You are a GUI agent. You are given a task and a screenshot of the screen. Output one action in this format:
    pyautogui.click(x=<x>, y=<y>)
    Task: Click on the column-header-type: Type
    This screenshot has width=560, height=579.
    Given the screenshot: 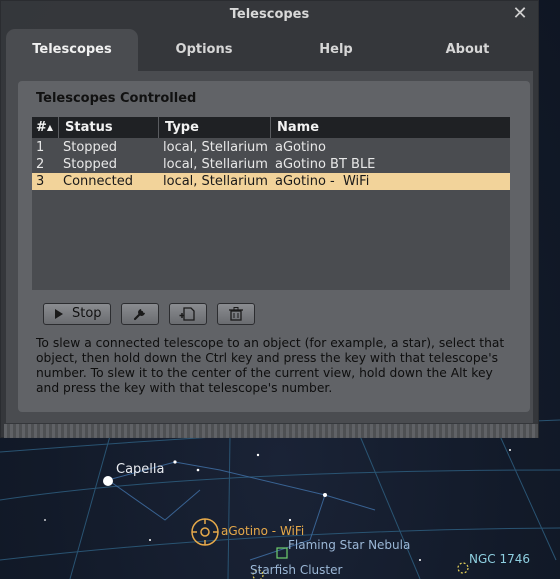 What is the action you would take?
    pyautogui.click(x=215, y=127)
    